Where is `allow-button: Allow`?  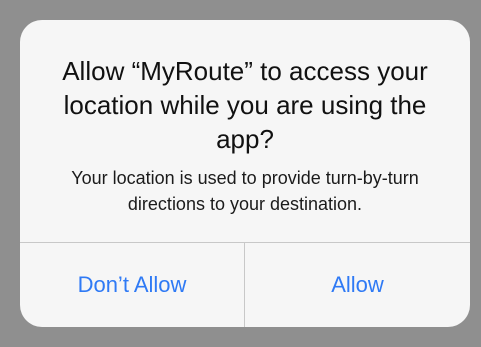
allow-button: Allow is located at coordinates (357, 285).